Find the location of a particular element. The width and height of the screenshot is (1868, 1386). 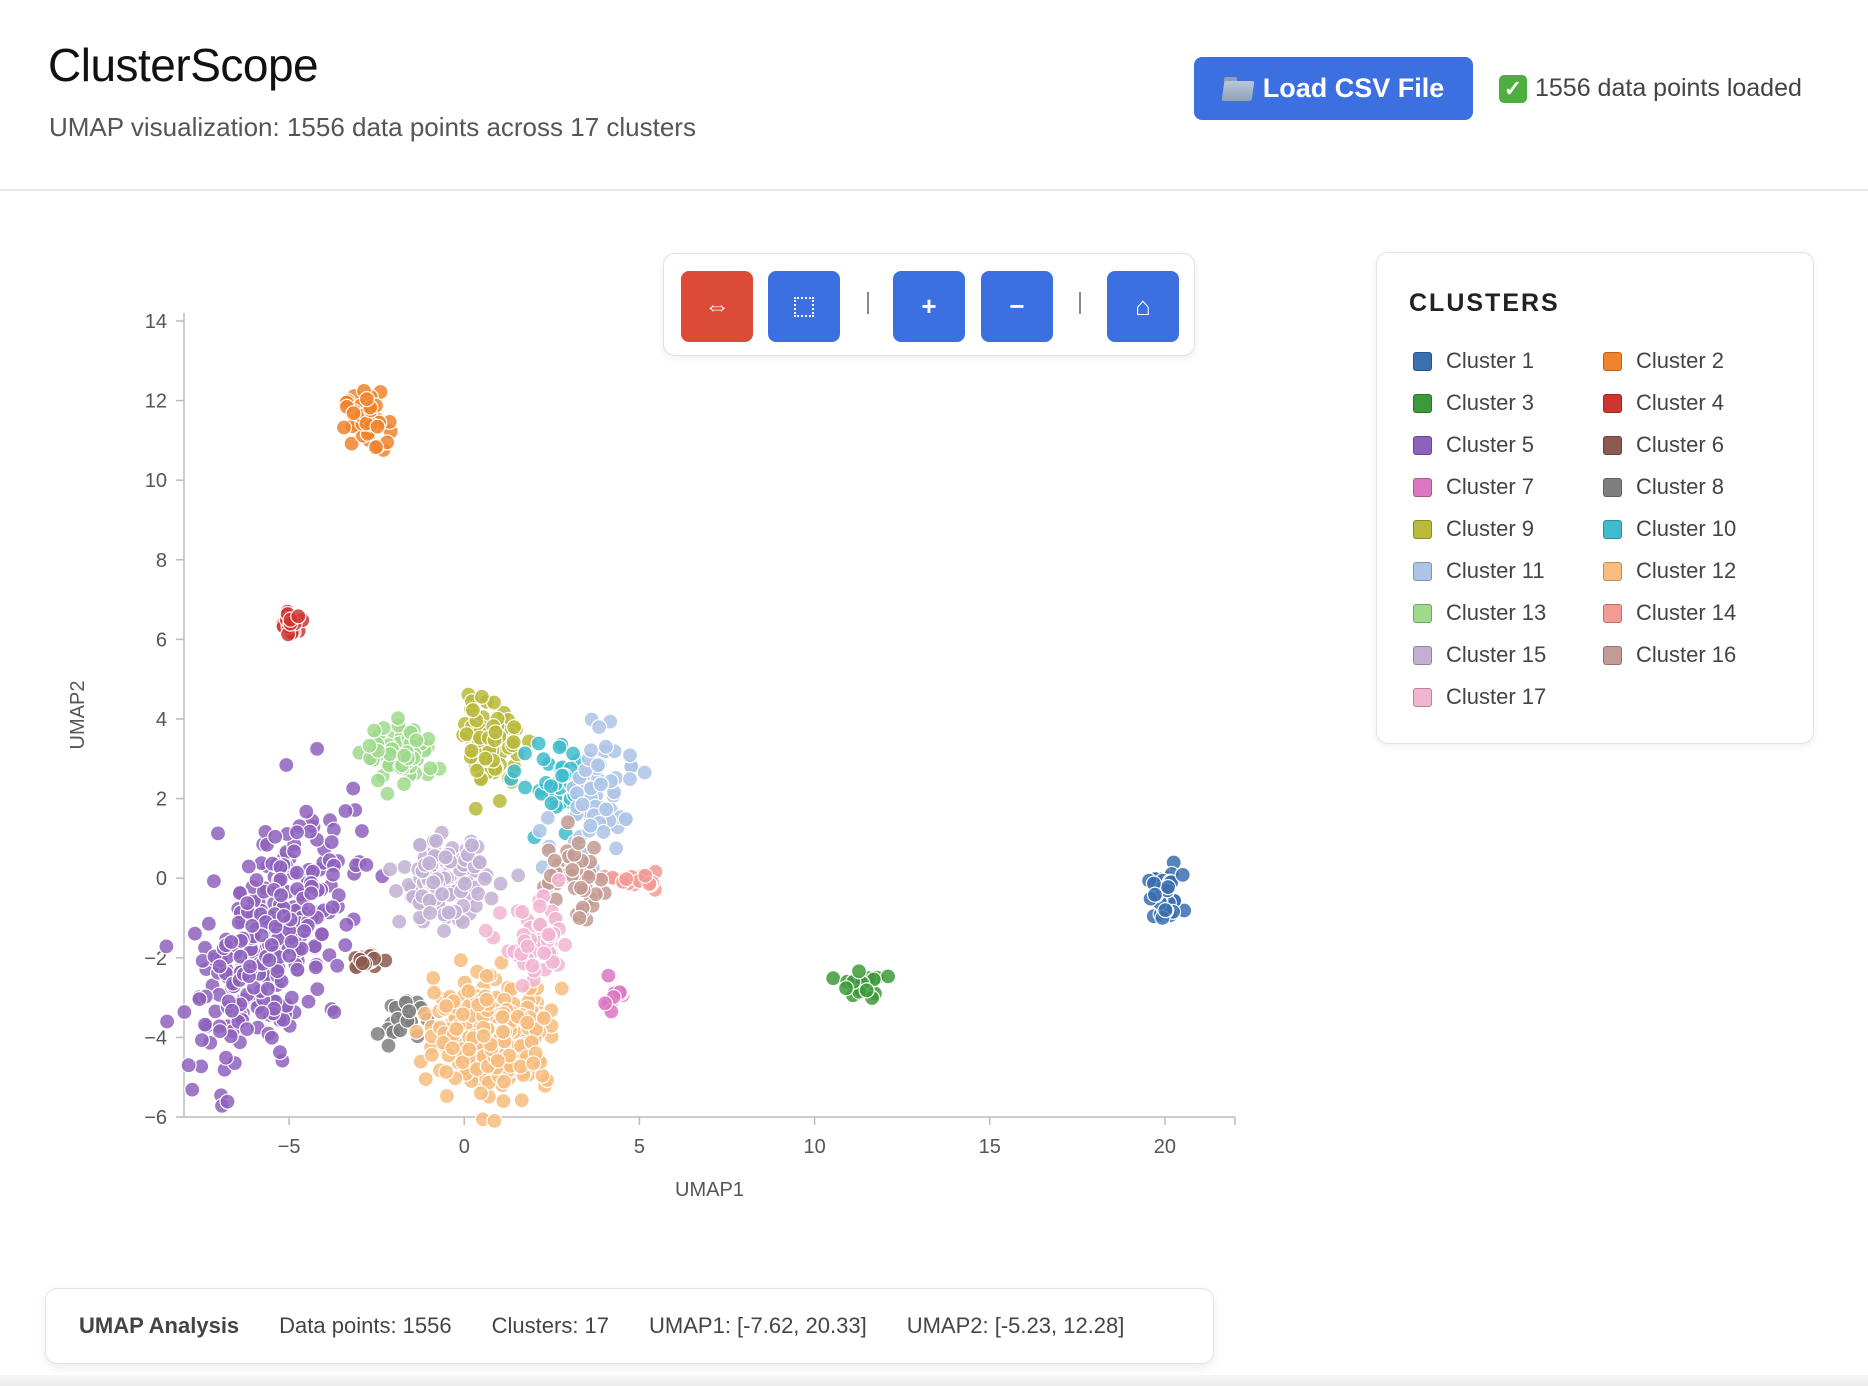

info-umap1-range: UMAP1: [-7.62, 20.33] is located at coordinates (758, 1325).